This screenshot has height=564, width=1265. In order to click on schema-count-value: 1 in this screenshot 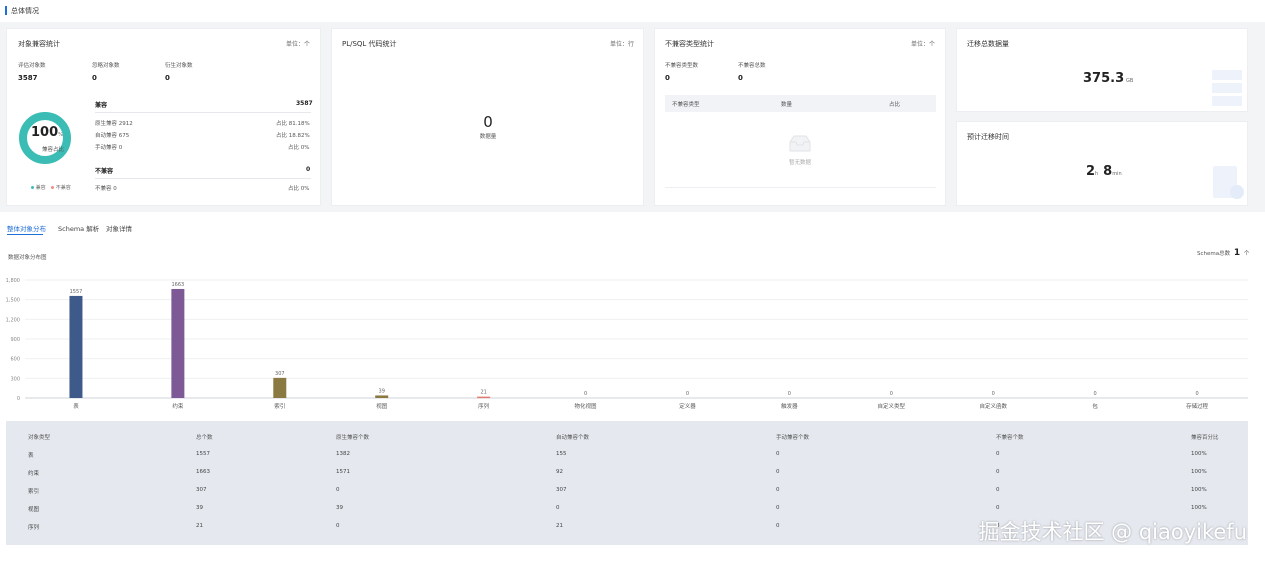, I will do `click(1237, 253)`.